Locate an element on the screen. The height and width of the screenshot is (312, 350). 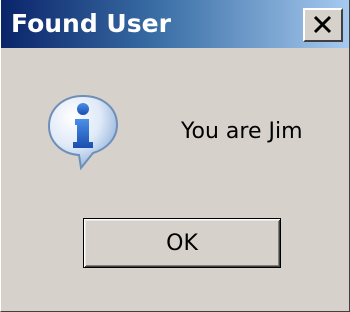
dialog-message: You are Jim is located at coordinates (242, 131).